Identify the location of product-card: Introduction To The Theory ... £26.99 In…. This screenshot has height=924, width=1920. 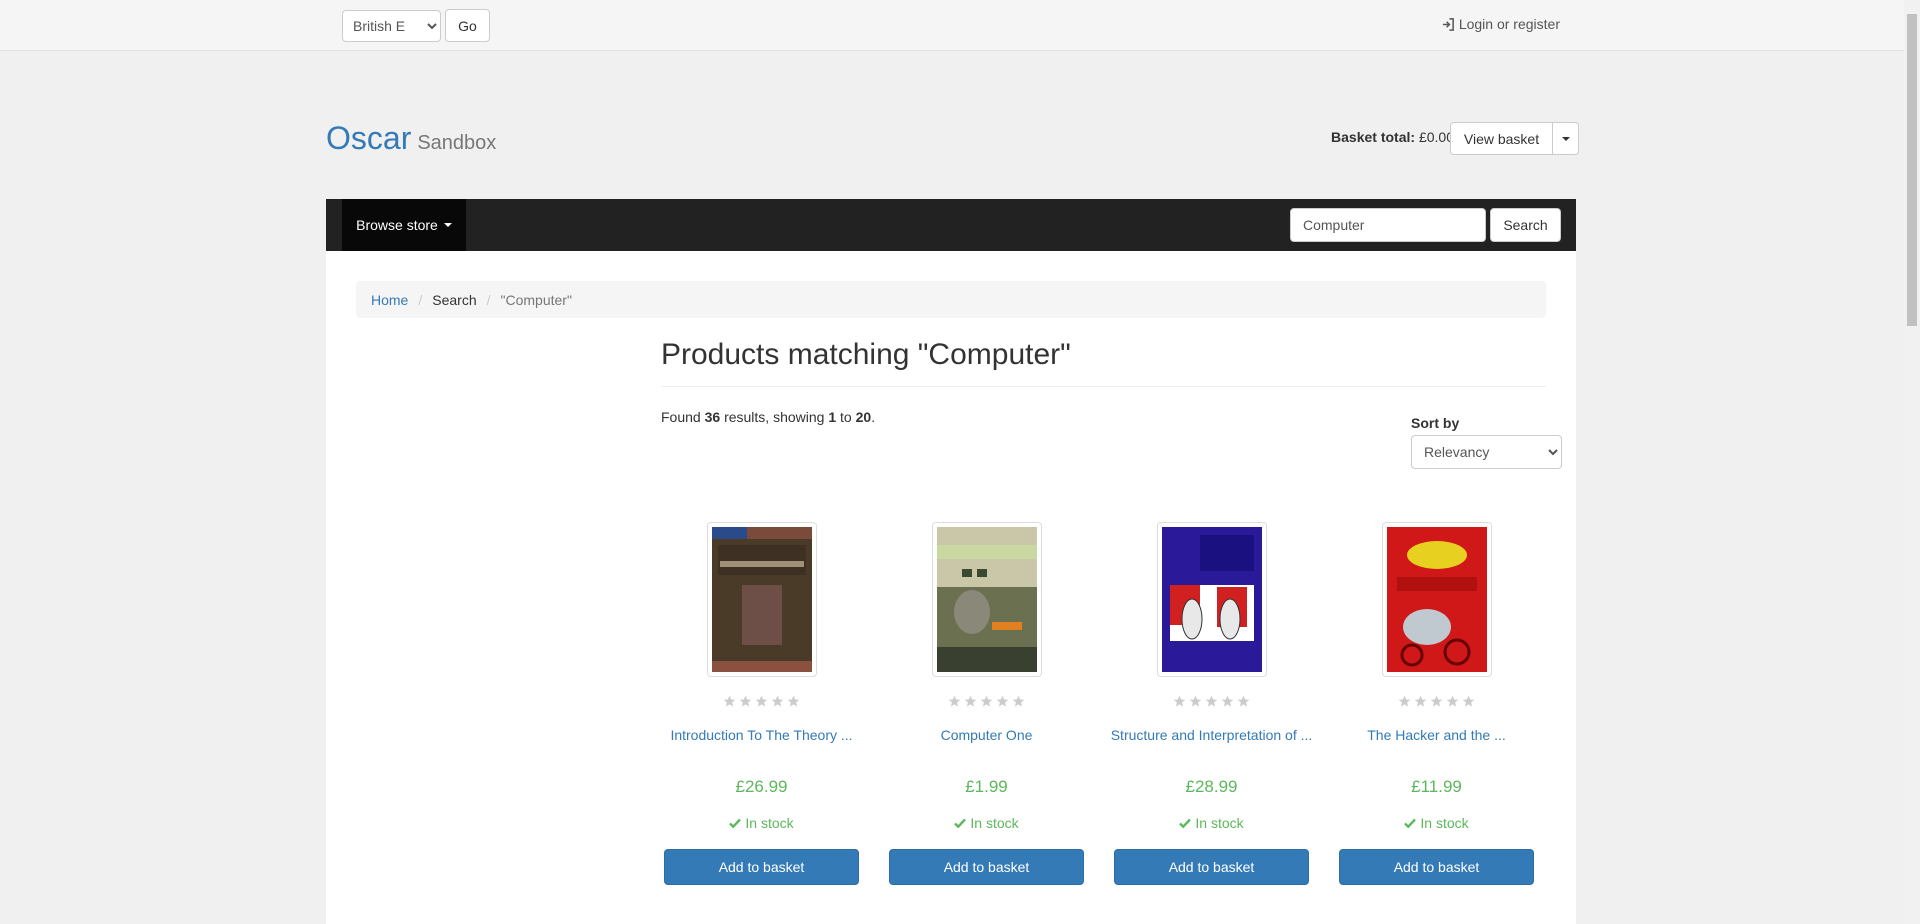
(761, 703).